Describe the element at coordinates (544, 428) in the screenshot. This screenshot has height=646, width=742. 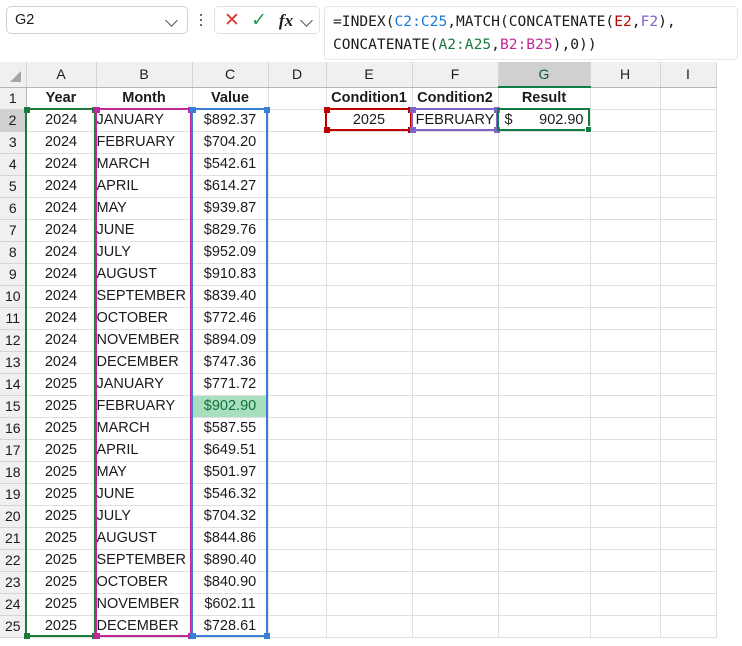
I see `cell-G16` at that location.